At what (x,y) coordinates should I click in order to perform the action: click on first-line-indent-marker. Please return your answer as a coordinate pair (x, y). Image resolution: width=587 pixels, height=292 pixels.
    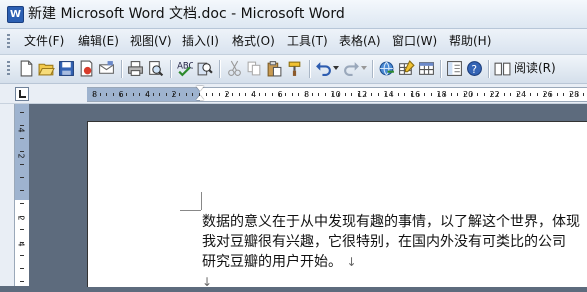
    Looking at the image, I should click on (200, 88).